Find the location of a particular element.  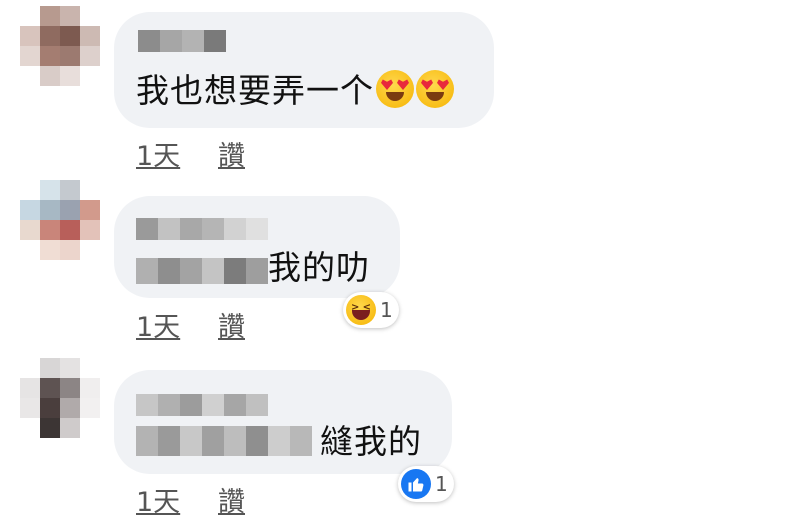

comment-bubble: 我也想要弄一个 is located at coordinates (304, 70).